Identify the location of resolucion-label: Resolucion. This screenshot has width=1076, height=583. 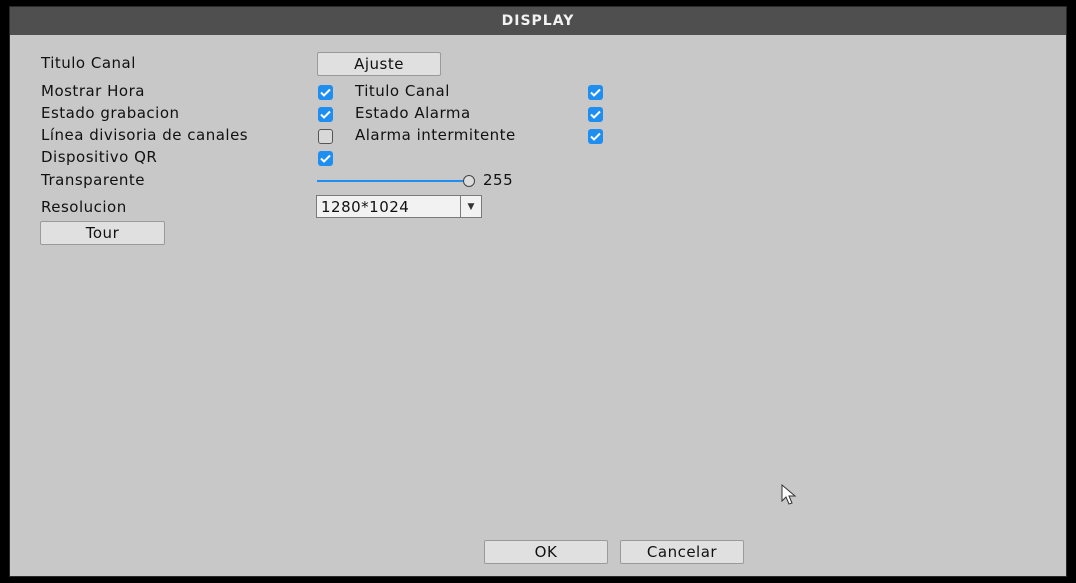
(84, 207).